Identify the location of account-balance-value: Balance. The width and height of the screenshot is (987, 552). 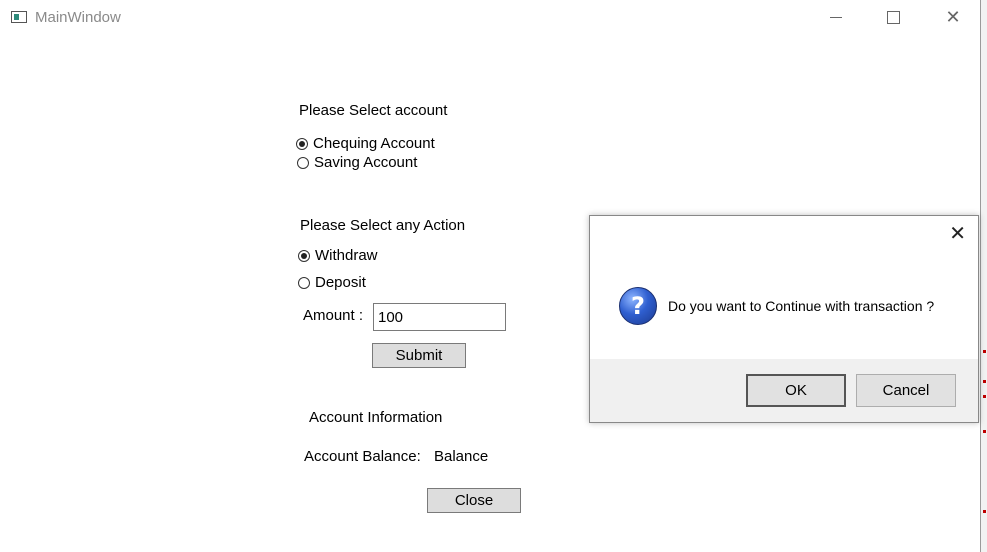
(461, 456).